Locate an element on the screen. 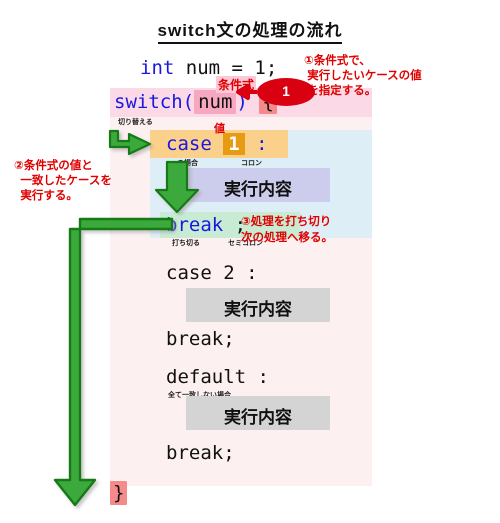 Image resolution: width=500 pixels, height=523 pixels. exec-box-default: 実行内容 is located at coordinates (258, 413).